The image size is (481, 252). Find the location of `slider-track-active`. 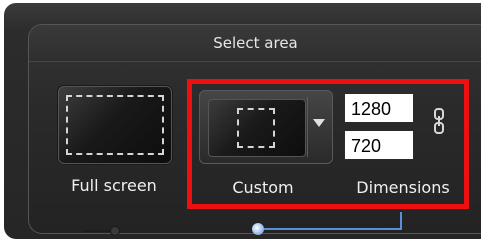

slider-track-active is located at coordinates (332, 229).